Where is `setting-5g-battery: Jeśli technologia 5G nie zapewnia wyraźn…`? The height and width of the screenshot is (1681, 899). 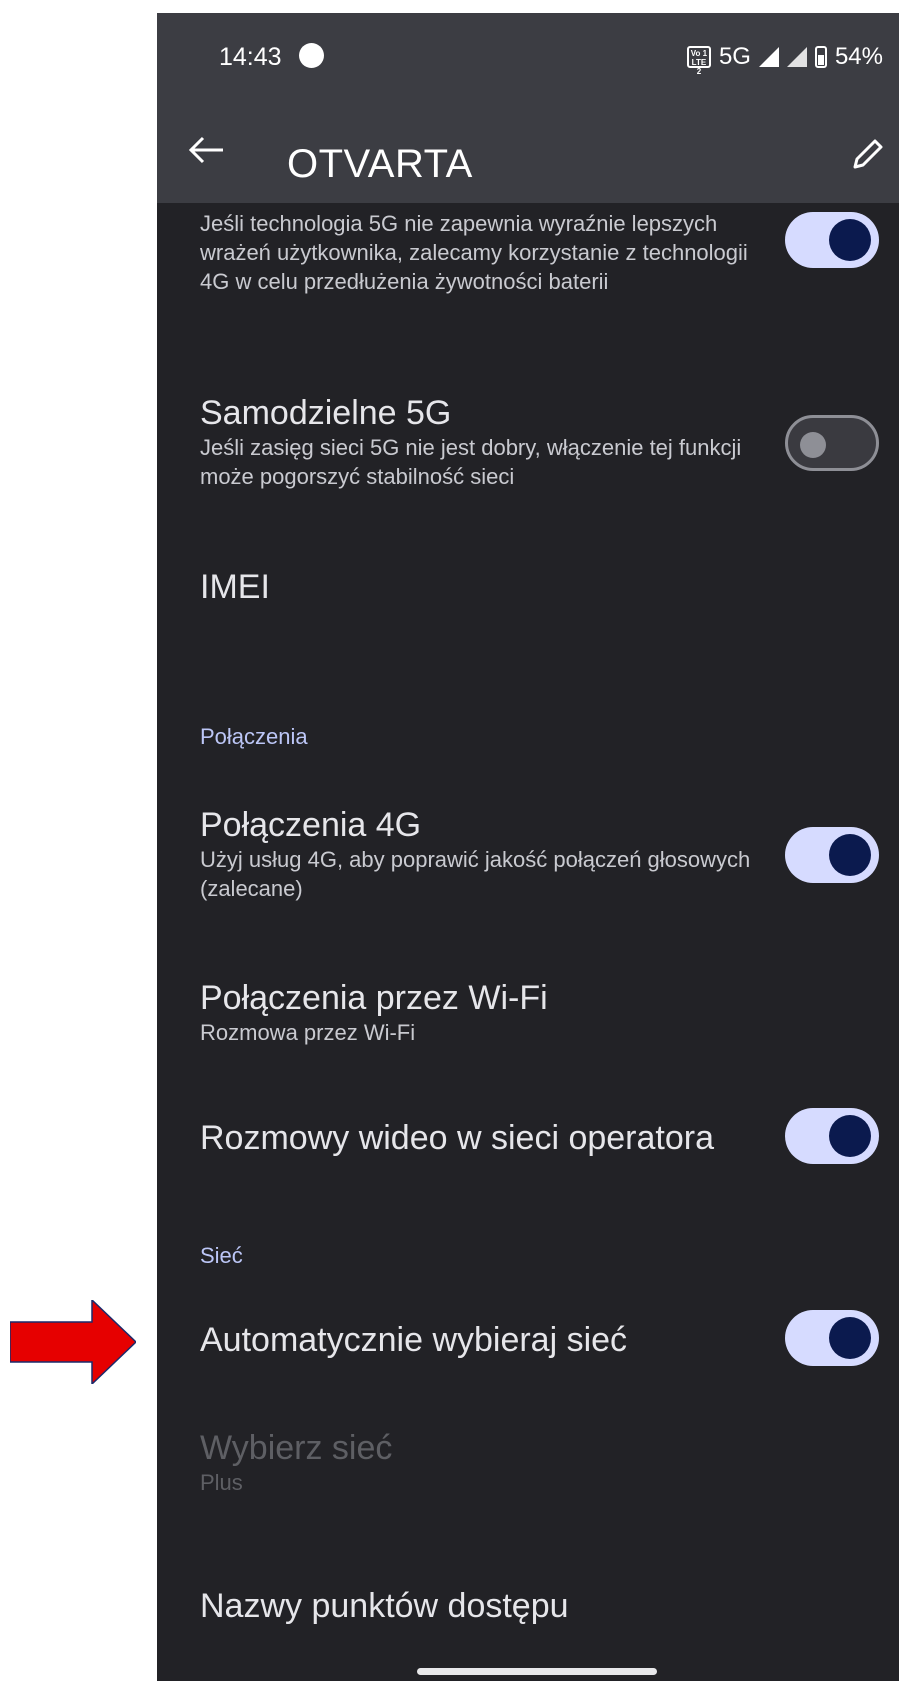 setting-5g-battery: Jeśli technologia 5G nie zapewnia wyraźn… is located at coordinates (480, 252).